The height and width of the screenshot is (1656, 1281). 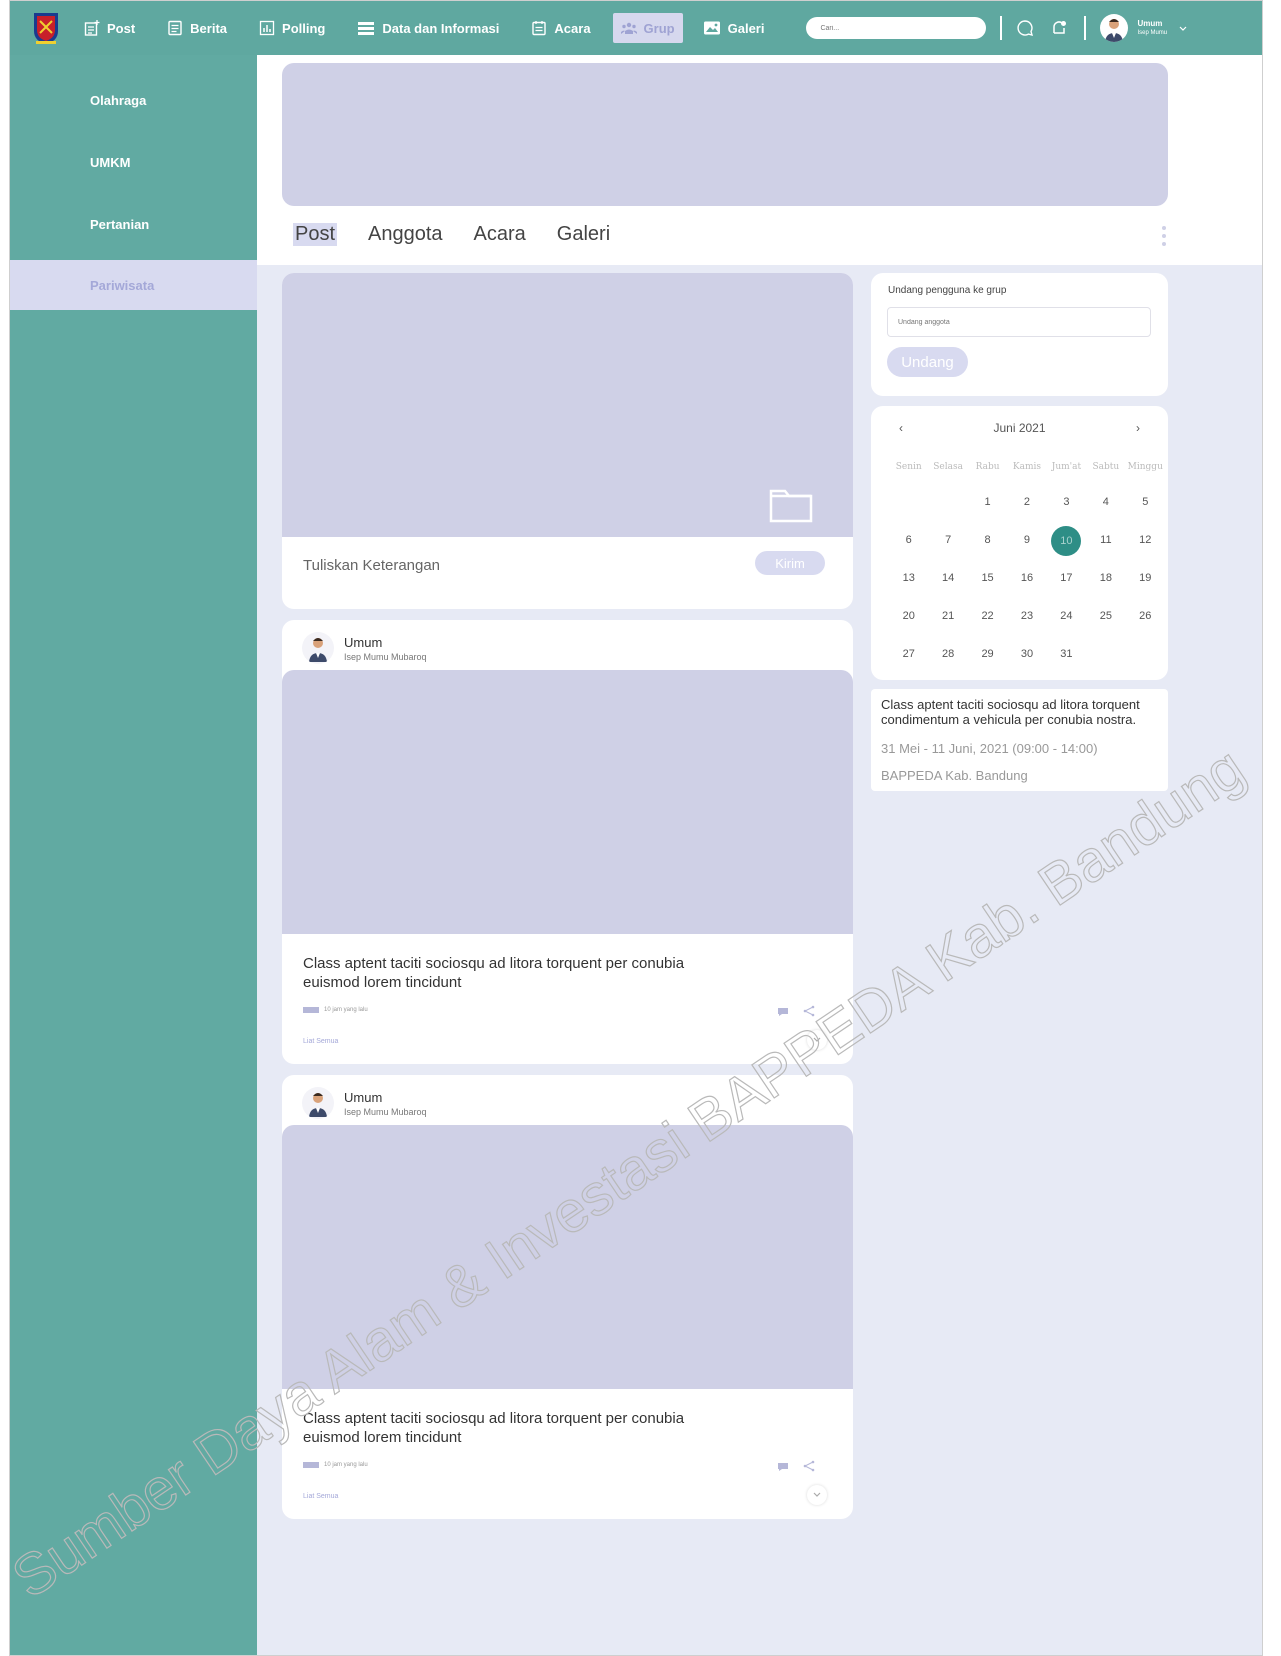 I want to click on calendar-header: ‹ Juni 2021 ›, so click(x=1019, y=428).